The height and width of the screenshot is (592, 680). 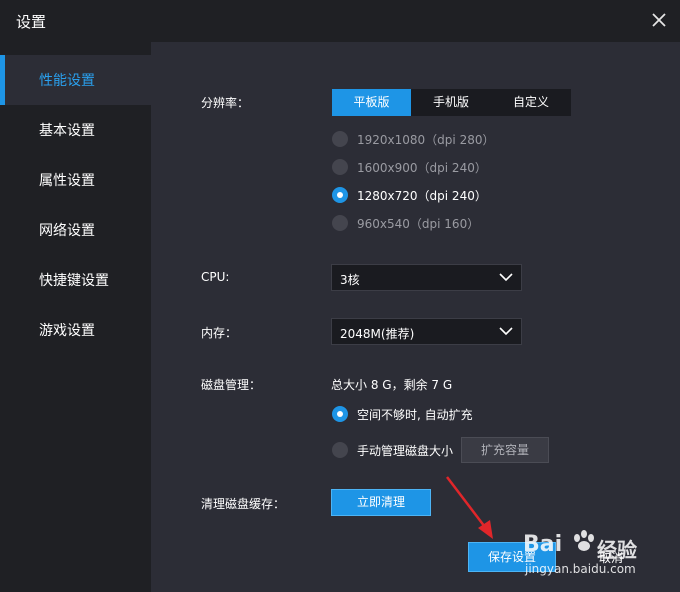 I want to click on resolution-option-label: 1600x900（dpi 240）, so click(x=422, y=168).